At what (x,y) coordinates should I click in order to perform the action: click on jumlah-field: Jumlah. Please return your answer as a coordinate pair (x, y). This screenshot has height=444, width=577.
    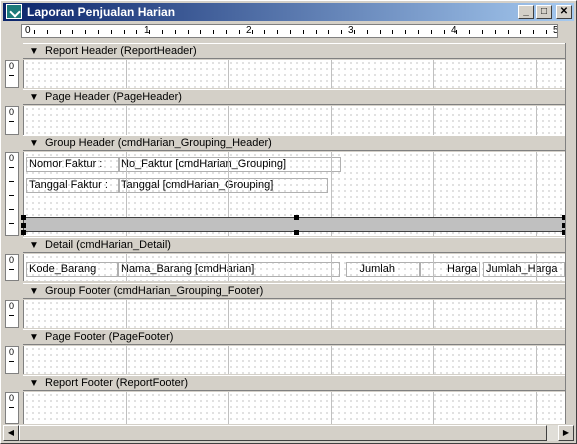
    Looking at the image, I should click on (383, 269).